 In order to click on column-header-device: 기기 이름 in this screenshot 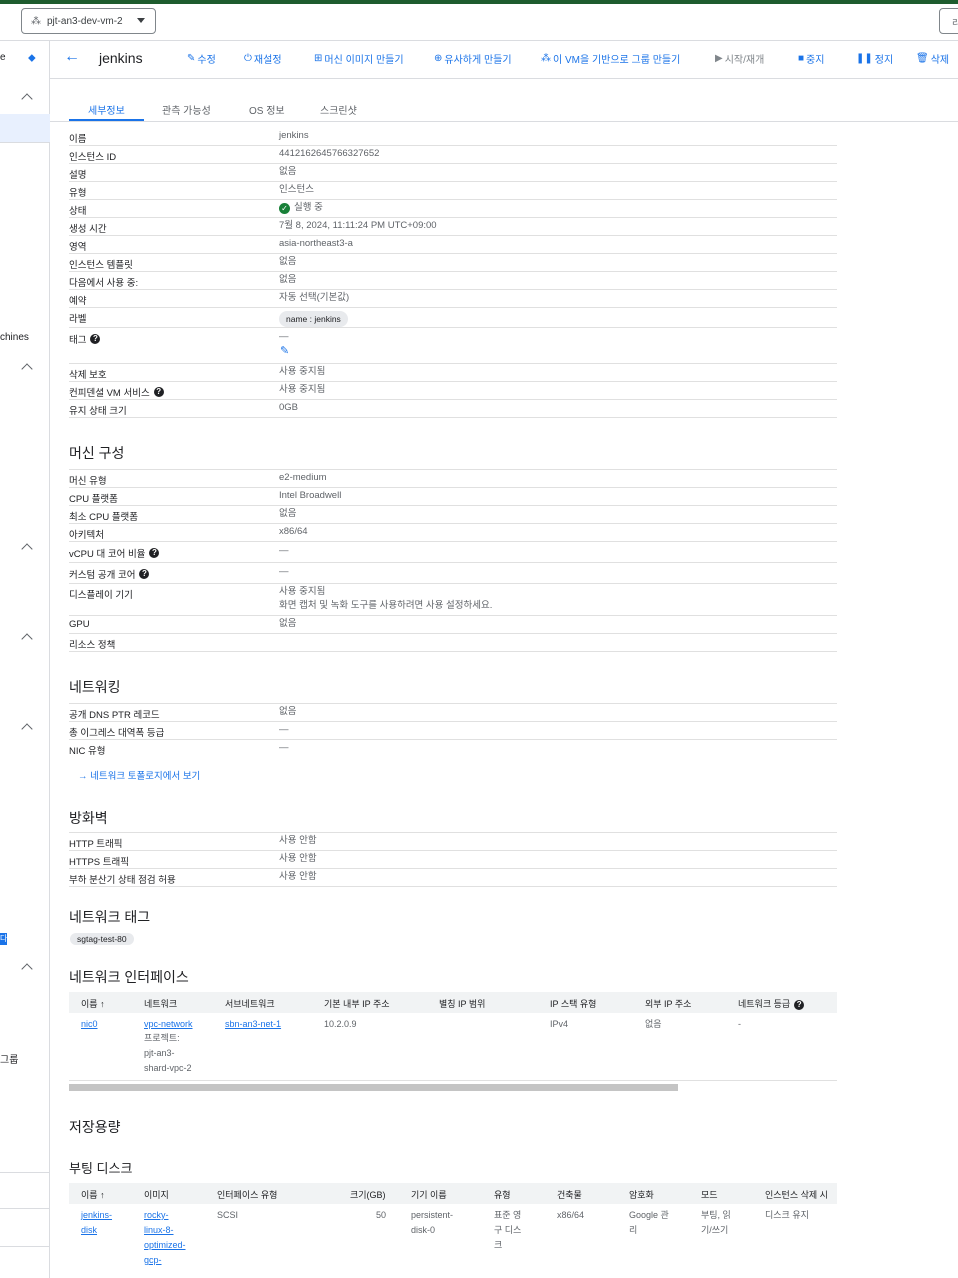, I will do `click(429, 1195)`.